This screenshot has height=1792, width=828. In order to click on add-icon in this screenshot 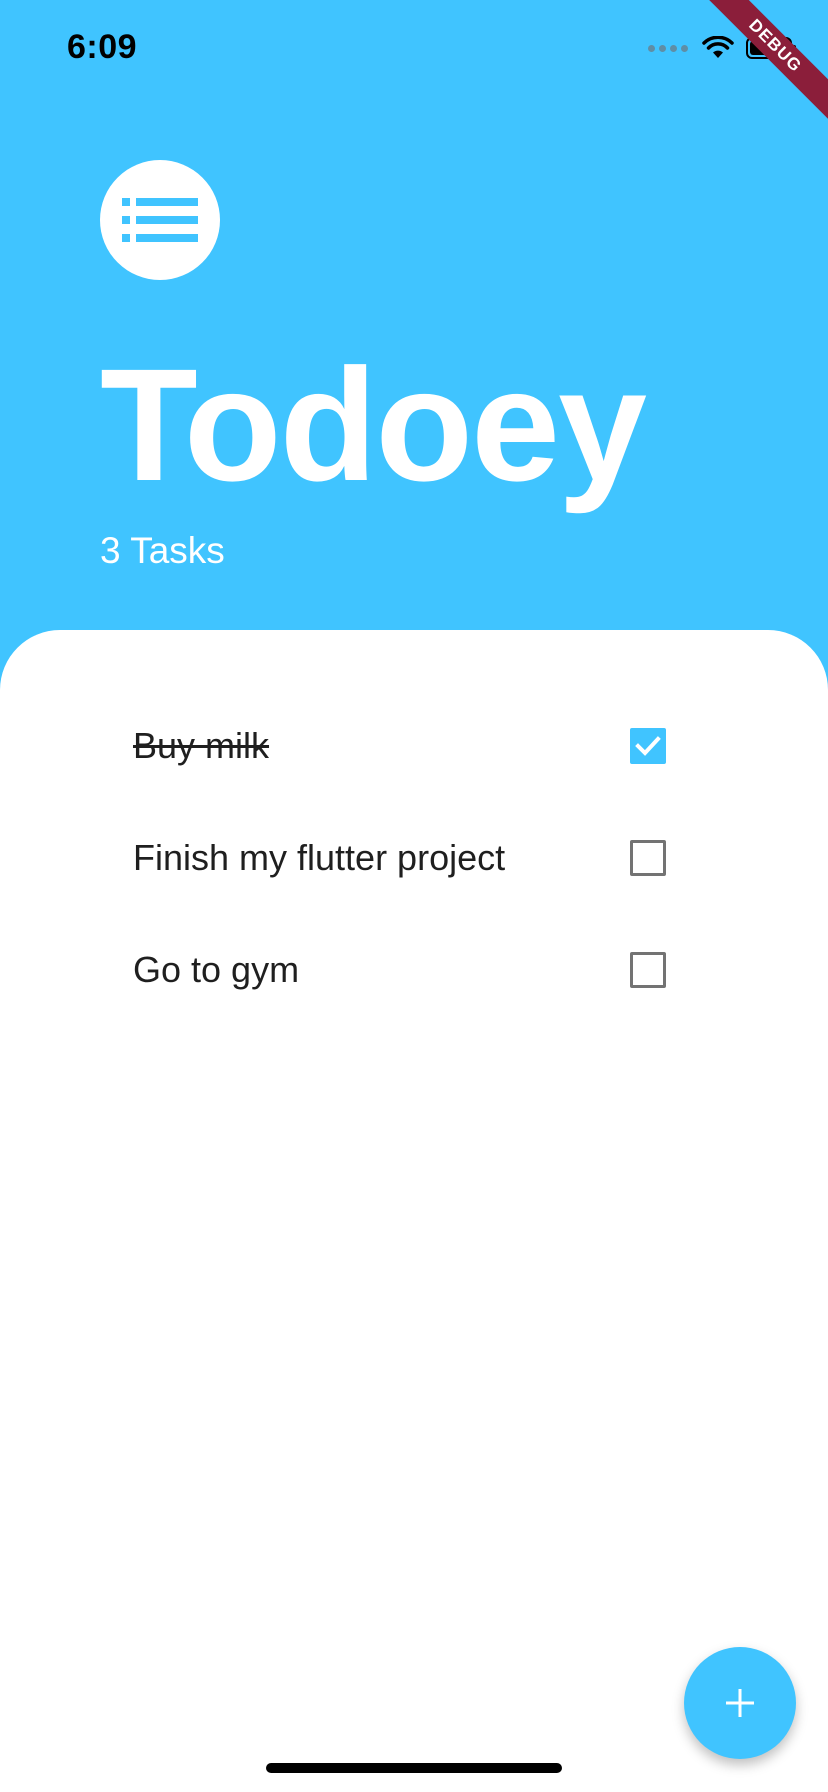, I will do `click(740, 1703)`.